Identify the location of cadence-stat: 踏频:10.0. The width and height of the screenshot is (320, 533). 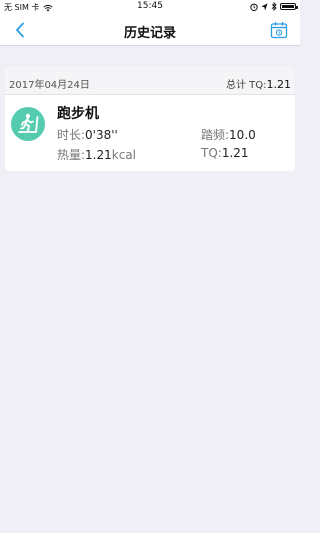
(228, 134).